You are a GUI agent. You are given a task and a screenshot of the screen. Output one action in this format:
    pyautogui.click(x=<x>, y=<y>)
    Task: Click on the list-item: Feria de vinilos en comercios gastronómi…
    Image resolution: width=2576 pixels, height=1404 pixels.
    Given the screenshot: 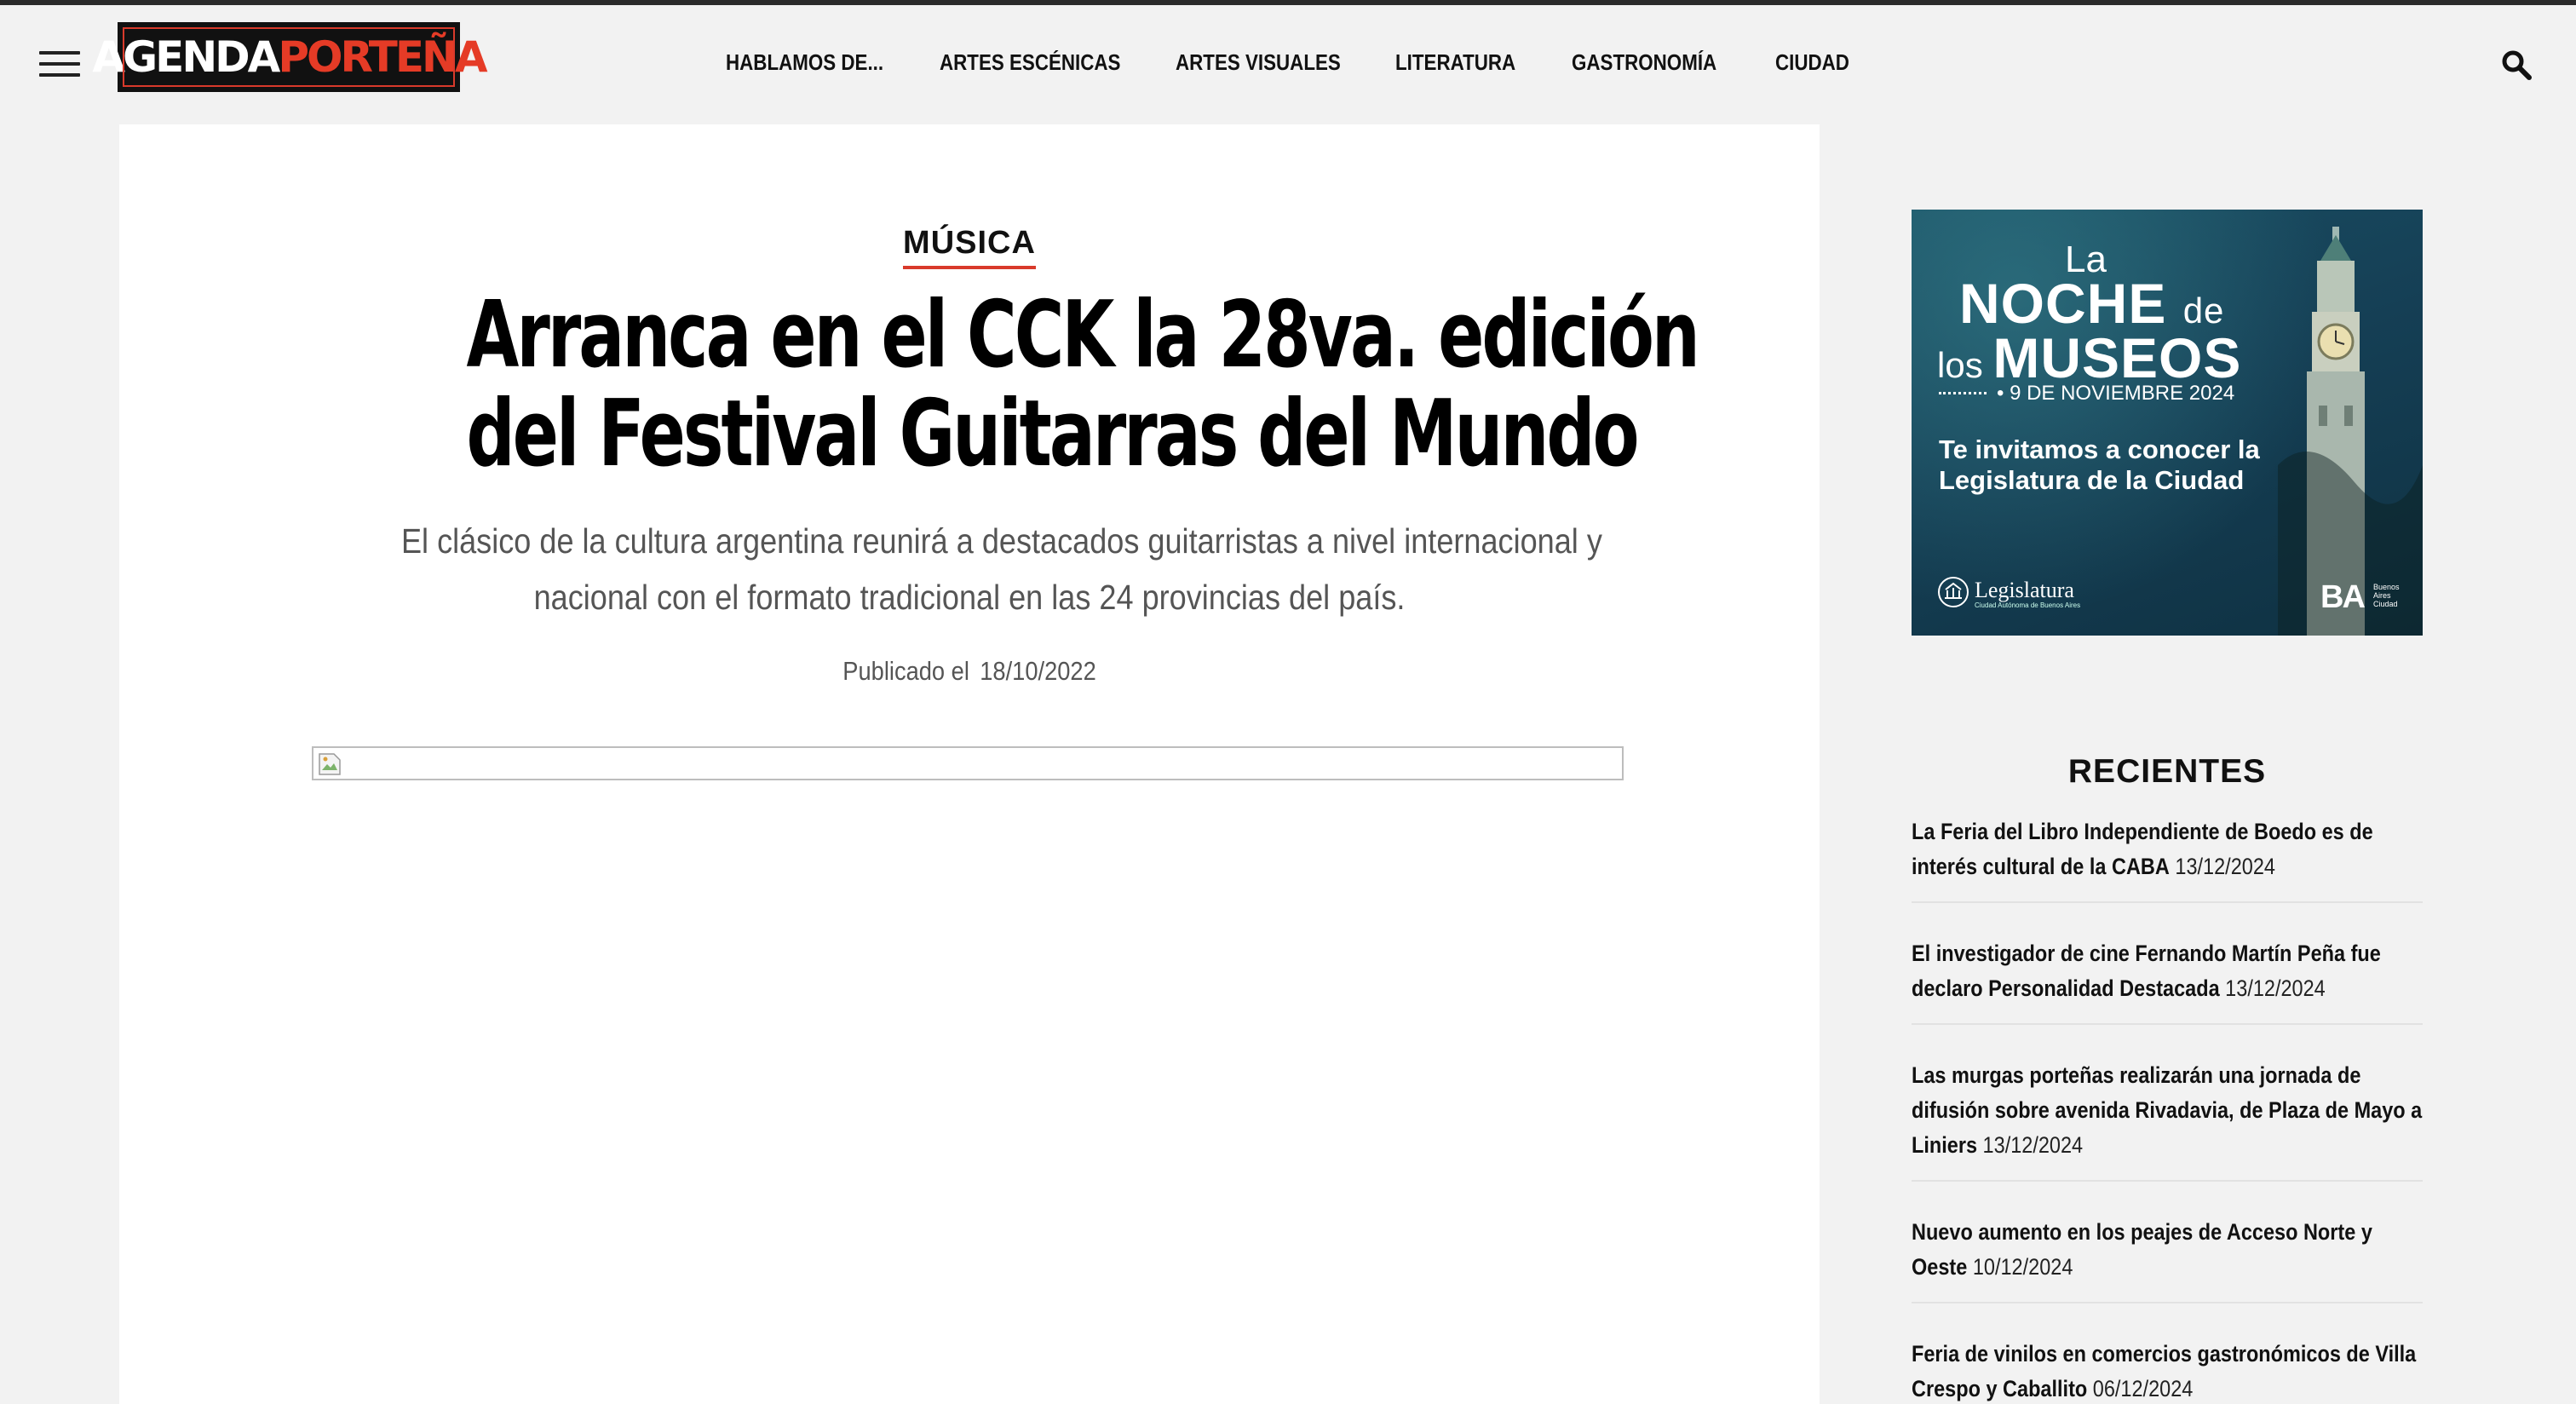 What is the action you would take?
    pyautogui.click(x=2167, y=1370)
    